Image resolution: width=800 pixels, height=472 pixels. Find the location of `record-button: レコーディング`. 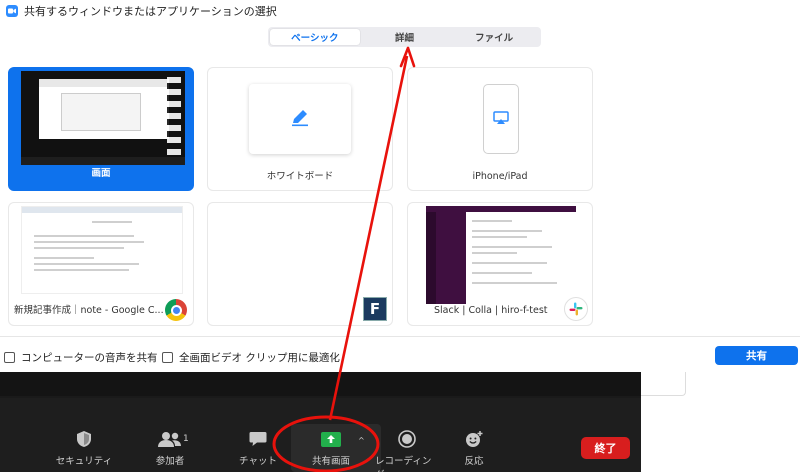

record-button: レコーディング is located at coordinates (407, 451).